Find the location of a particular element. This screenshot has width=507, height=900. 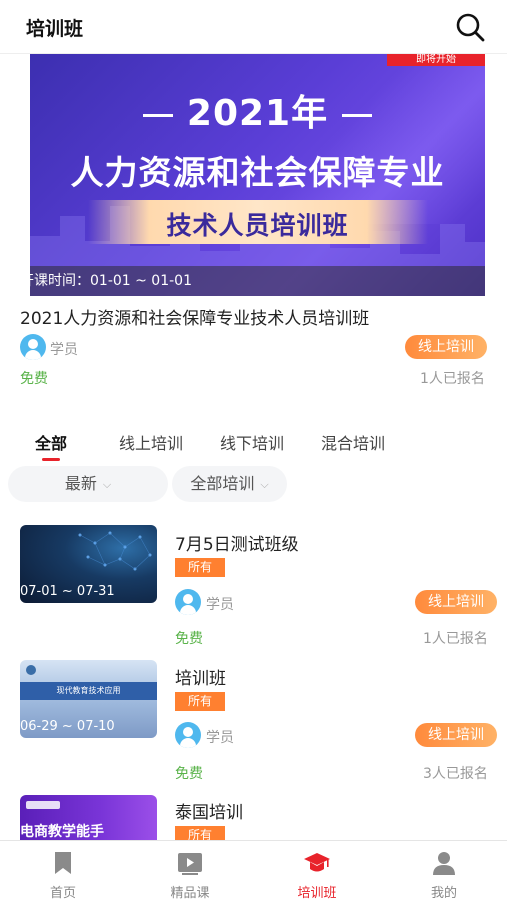

course-dates: 06-29 ~ 07-10 is located at coordinates (67, 726).